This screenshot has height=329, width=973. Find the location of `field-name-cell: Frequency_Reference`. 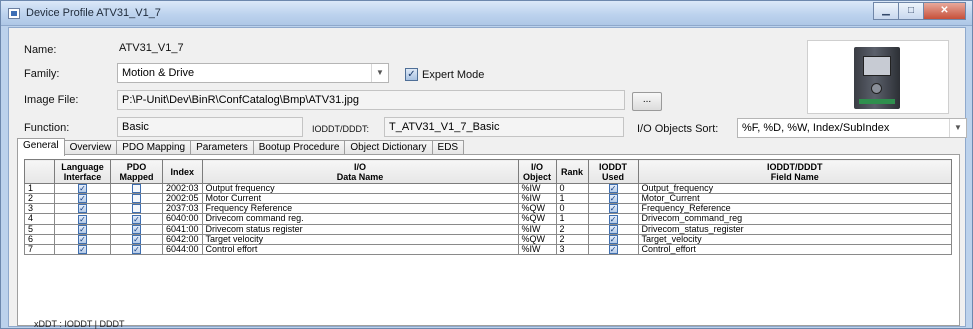

field-name-cell: Frequency_Reference is located at coordinates (795, 209).